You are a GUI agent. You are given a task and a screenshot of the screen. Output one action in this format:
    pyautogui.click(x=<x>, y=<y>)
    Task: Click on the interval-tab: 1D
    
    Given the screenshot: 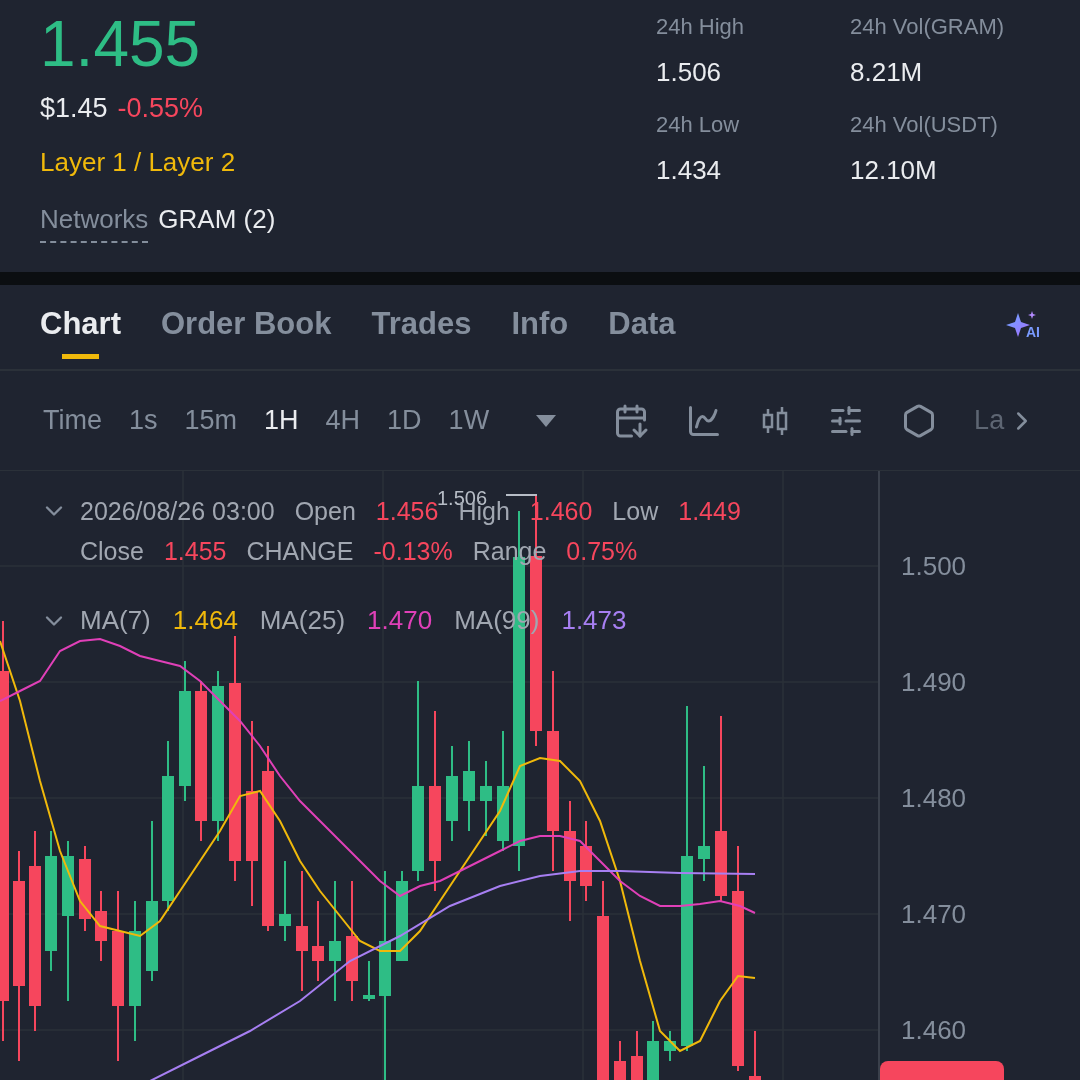 What is the action you would take?
    pyautogui.click(x=404, y=420)
    